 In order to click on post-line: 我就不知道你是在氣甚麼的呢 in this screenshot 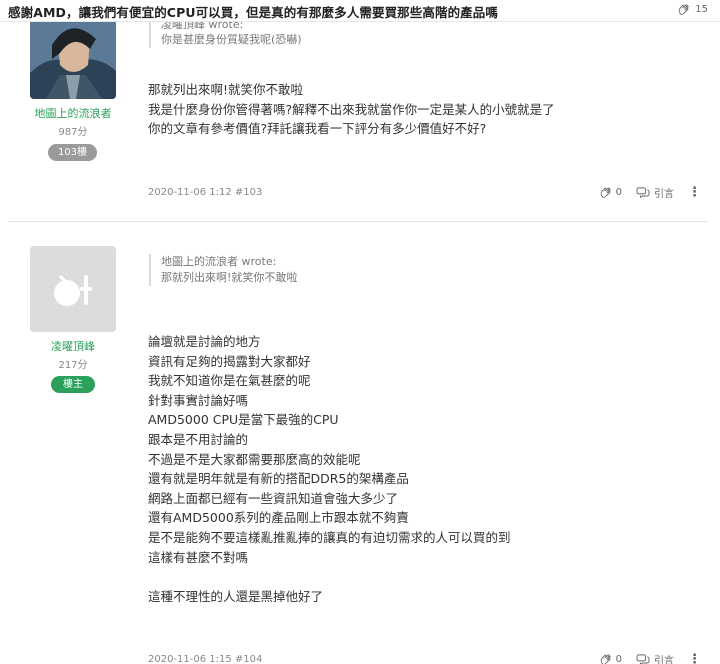, I will do `click(229, 381)`.